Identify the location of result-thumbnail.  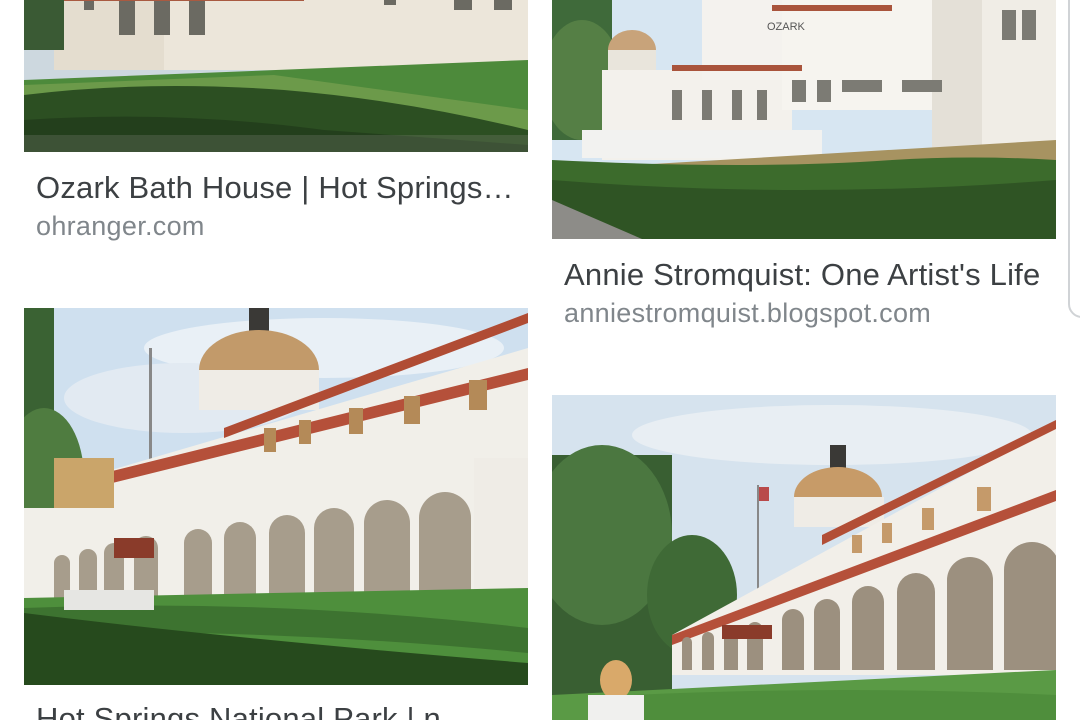
(276, 76).